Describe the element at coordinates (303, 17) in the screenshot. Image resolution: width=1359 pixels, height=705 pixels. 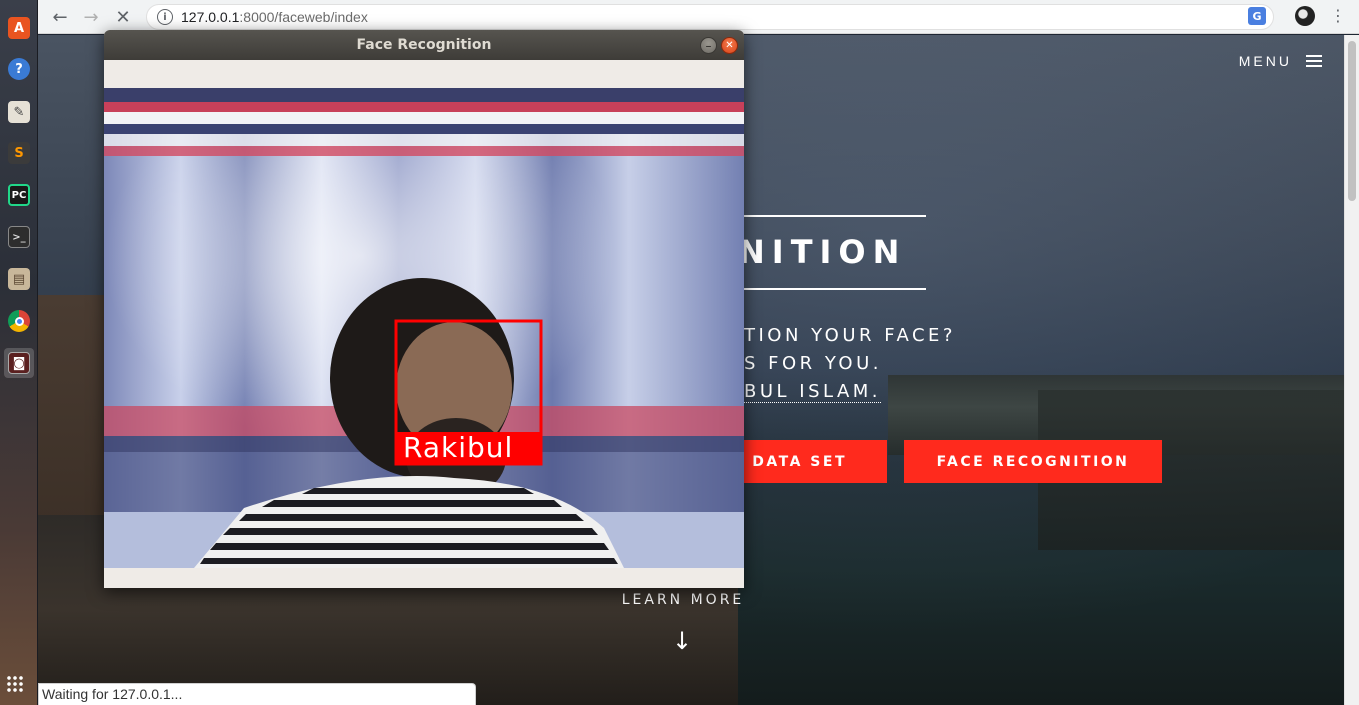
I see `url-path: :8000/faceweb/index` at that location.